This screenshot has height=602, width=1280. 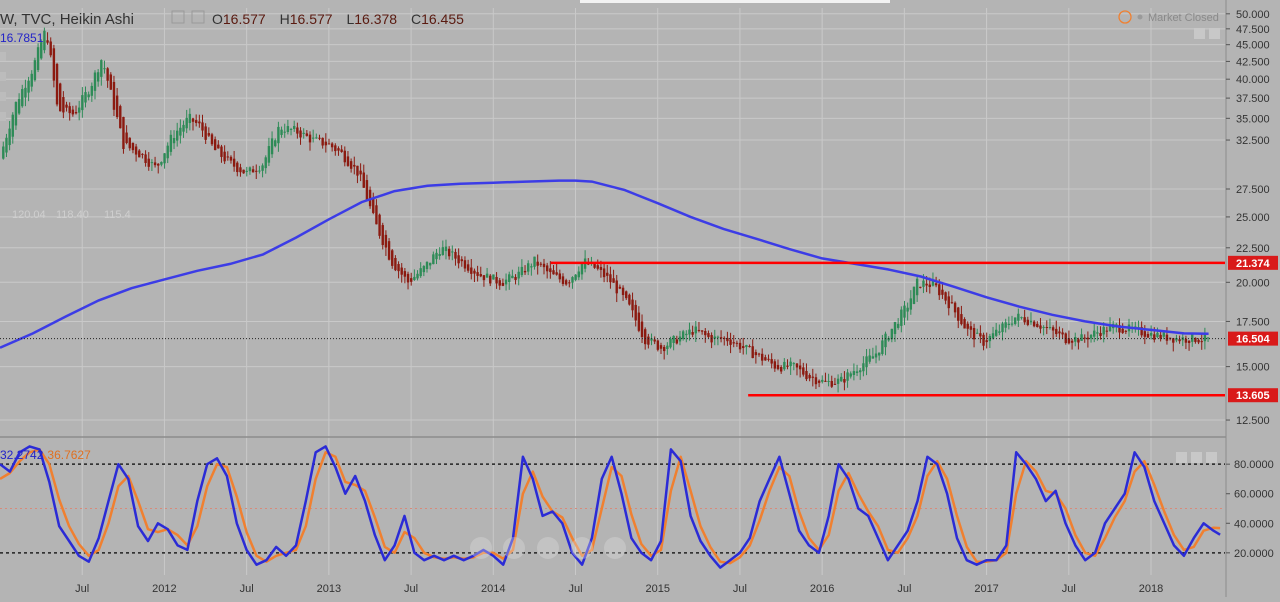 What do you see at coordinates (350, 19) in the screenshot?
I see `low-label: L` at bounding box center [350, 19].